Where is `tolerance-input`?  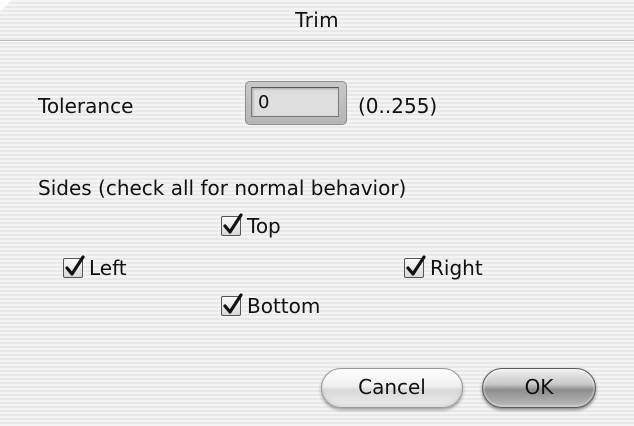 tolerance-input is located at coordinates (295, 102).